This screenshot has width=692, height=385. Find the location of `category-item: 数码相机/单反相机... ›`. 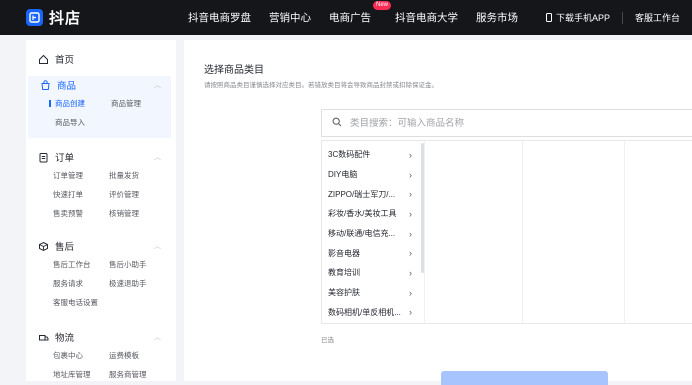

category-item: 数码相机/单反相机... › is located at coordinates (373, 313).